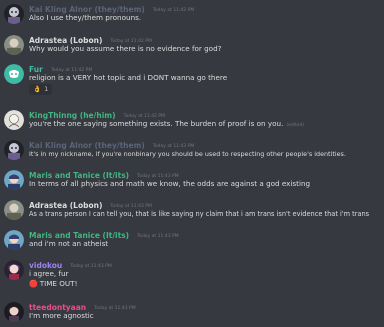 The image size is (384, 327). Describe the element at coordinates (33, 284) in the screenshot. I see `timeout-emoji-icon: 🛑` at that location.